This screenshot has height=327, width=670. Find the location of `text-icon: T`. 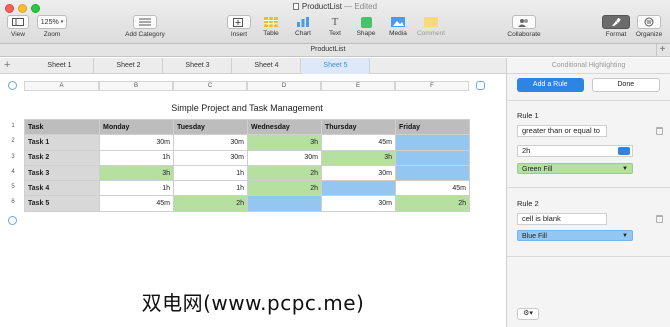

text-icon: T is located at coordinates (335, 22).